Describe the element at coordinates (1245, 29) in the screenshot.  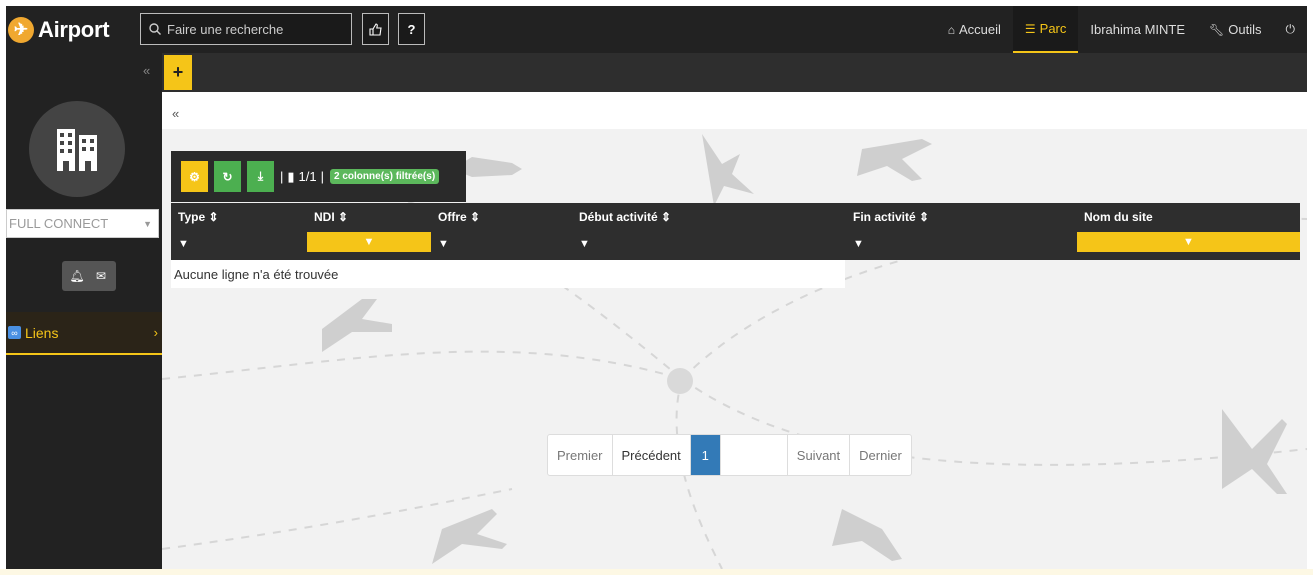
I see `nav-outils-label: Outils` at that location.